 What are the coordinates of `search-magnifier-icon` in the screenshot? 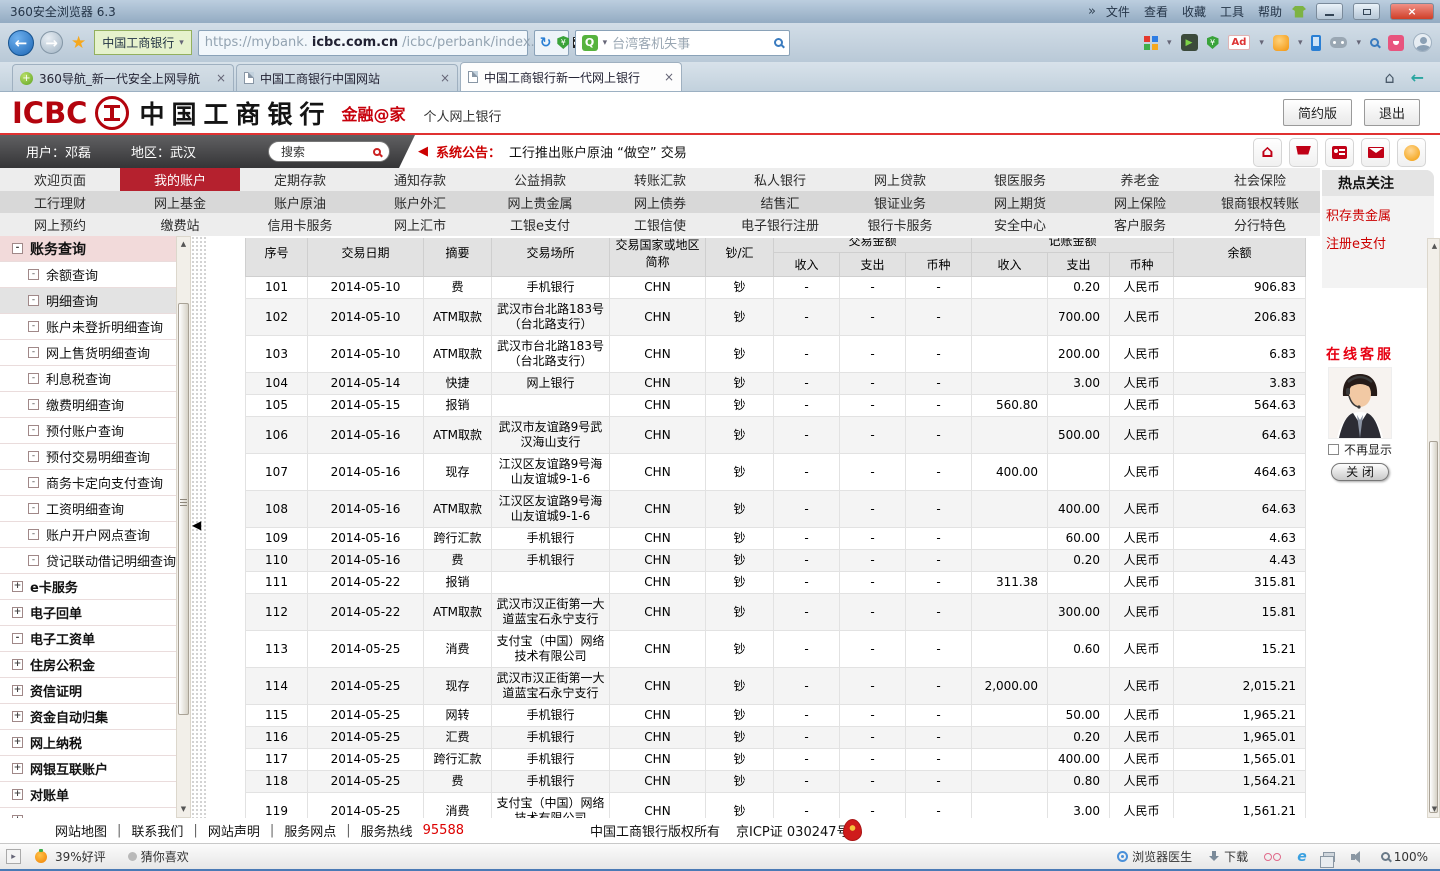 It's located at (778, 42).